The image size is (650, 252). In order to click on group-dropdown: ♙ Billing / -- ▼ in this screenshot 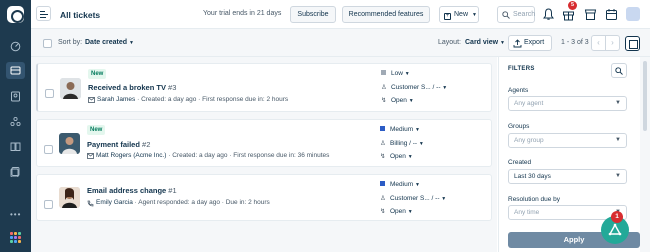, I will do `click(402, 143)`.